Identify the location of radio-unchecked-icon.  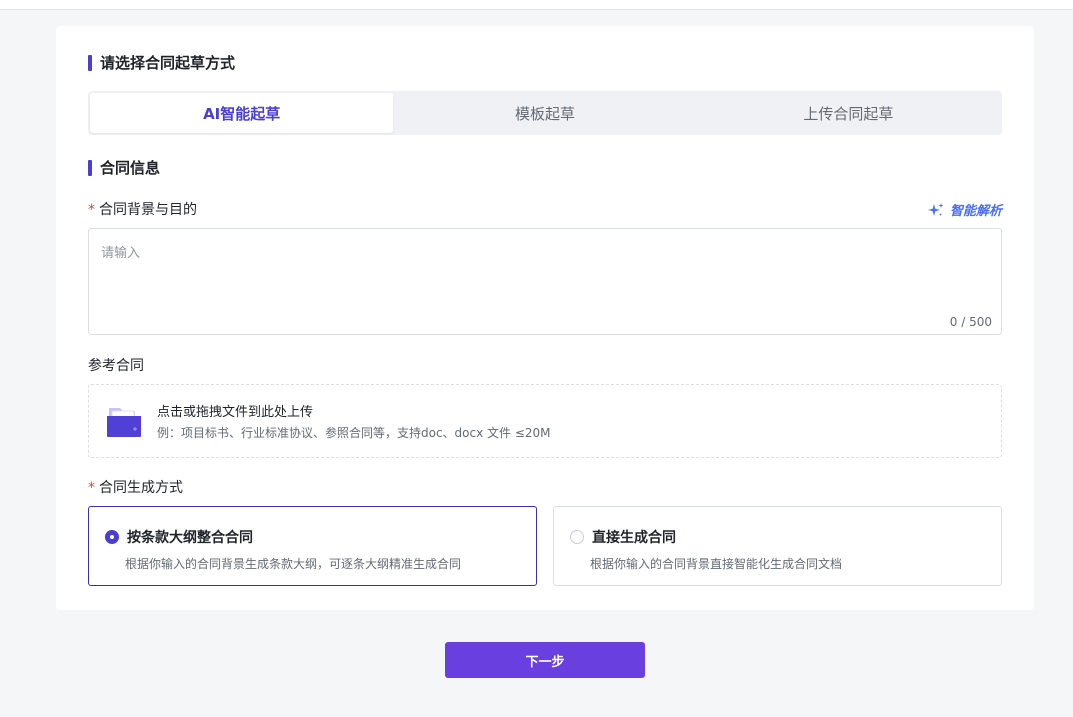
(577, 537).